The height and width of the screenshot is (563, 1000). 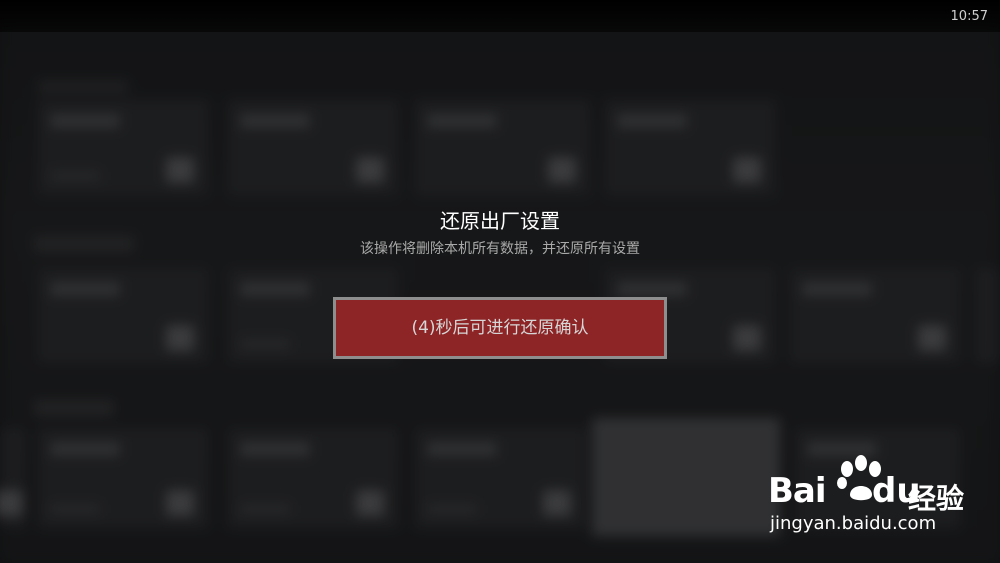 I want to click on watermark-brand-jingyan: 经验, so click(x=936, y=498).